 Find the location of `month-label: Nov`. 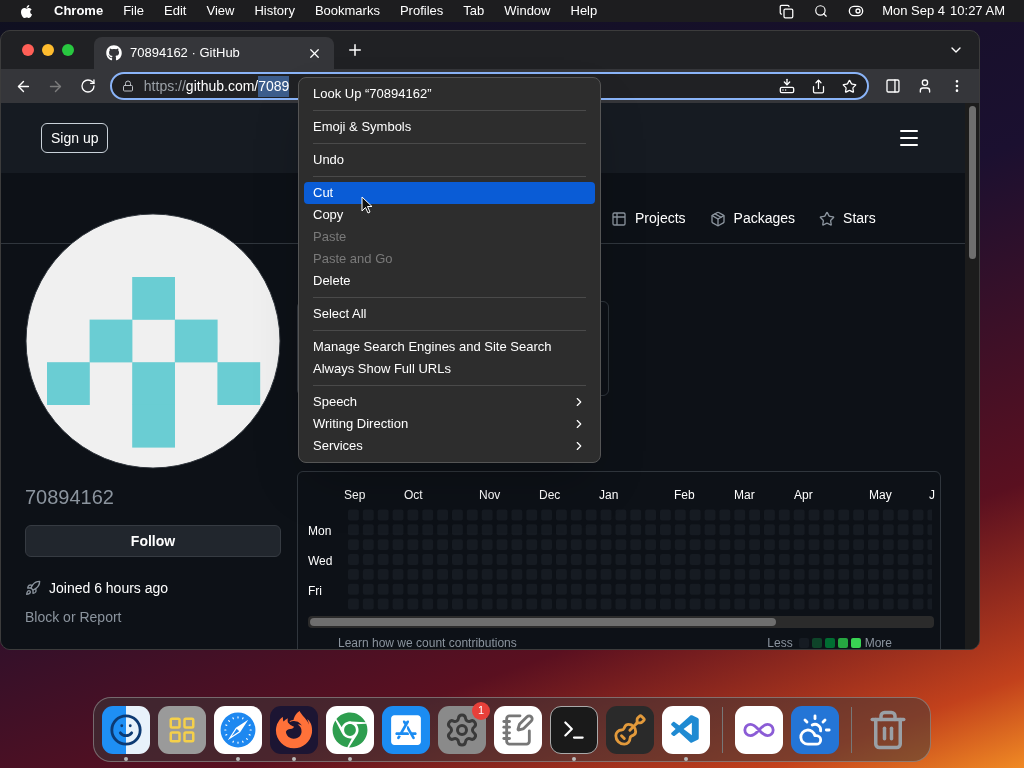

month-label: Nov is located at coordinates (490, 495).